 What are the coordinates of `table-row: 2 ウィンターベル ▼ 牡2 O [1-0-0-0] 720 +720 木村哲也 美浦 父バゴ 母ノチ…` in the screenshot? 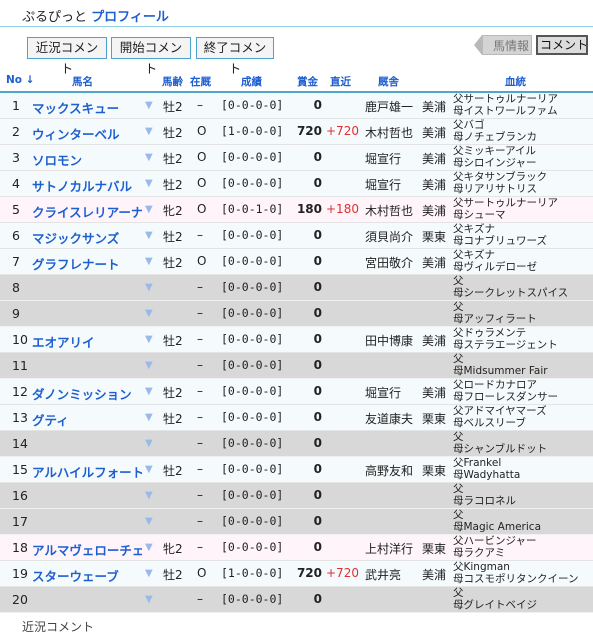 It's located at (296, 132).